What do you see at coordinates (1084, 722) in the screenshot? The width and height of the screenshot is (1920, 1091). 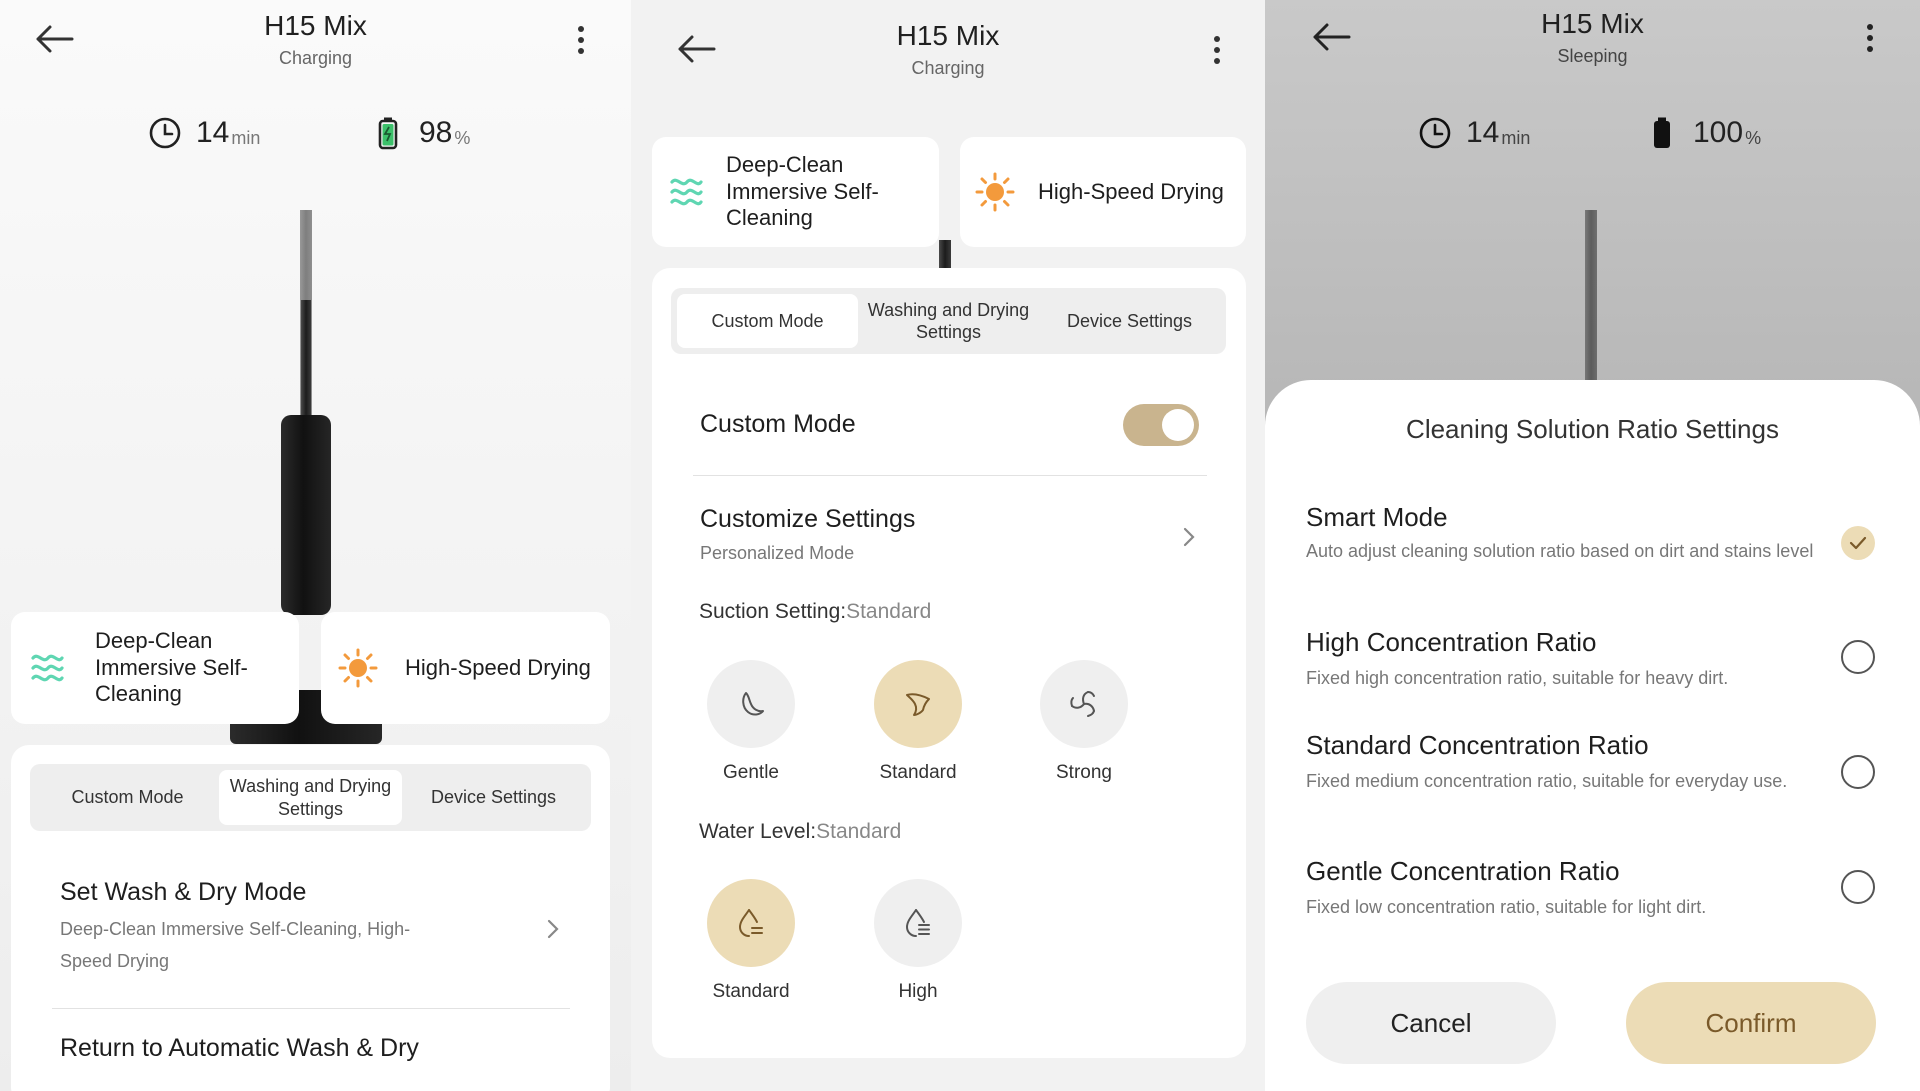 I see `suction-option-strong: Strong` at bounding box center [1084, 722].